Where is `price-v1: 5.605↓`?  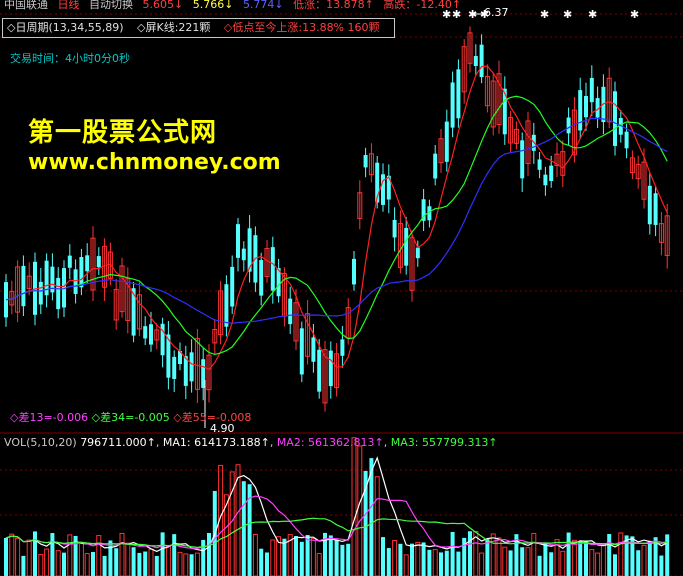 price-v1: 5.605↓ is located at coordinates (163, 5).